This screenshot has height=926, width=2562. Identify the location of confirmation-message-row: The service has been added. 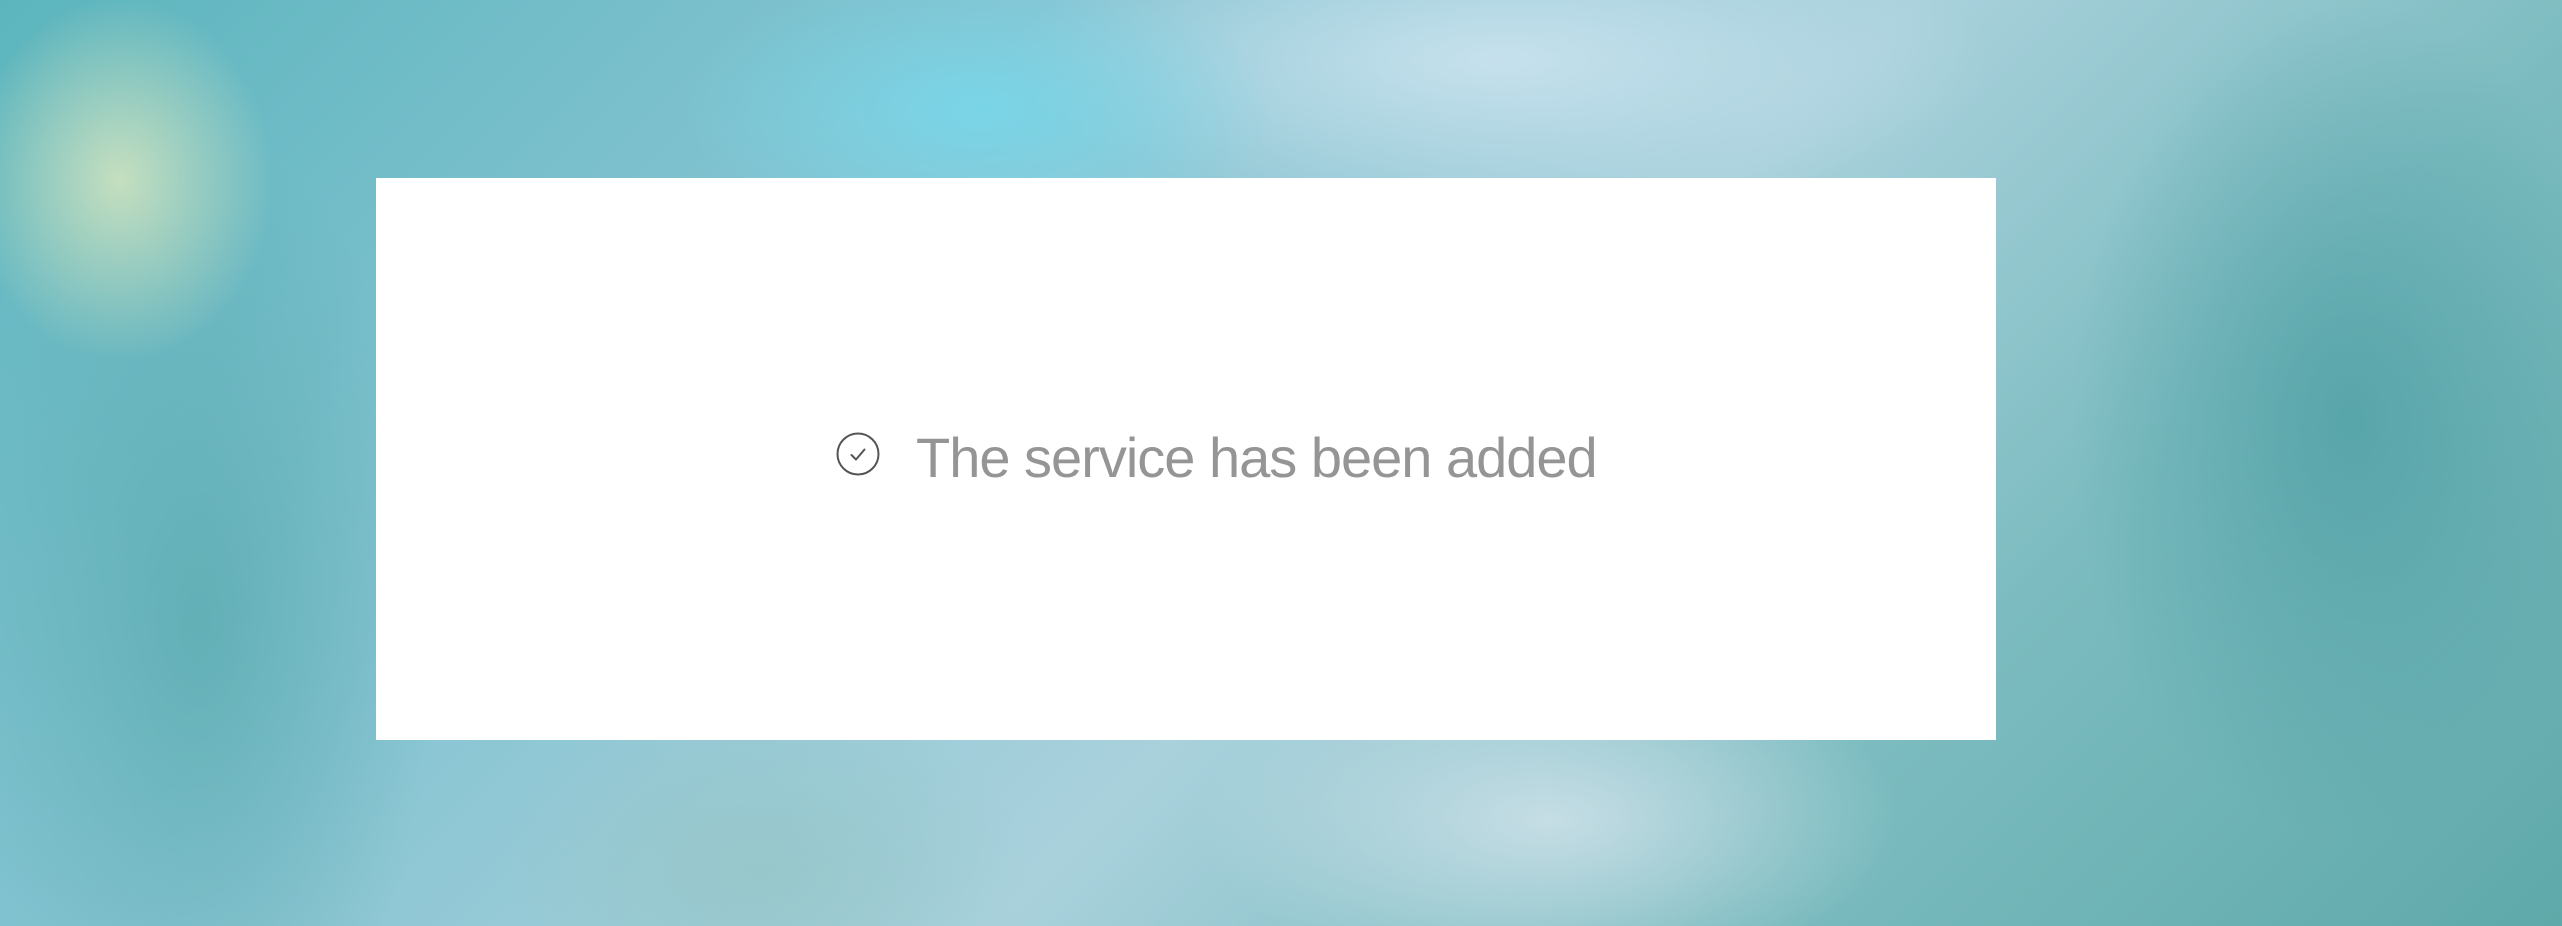
(1217, 457).